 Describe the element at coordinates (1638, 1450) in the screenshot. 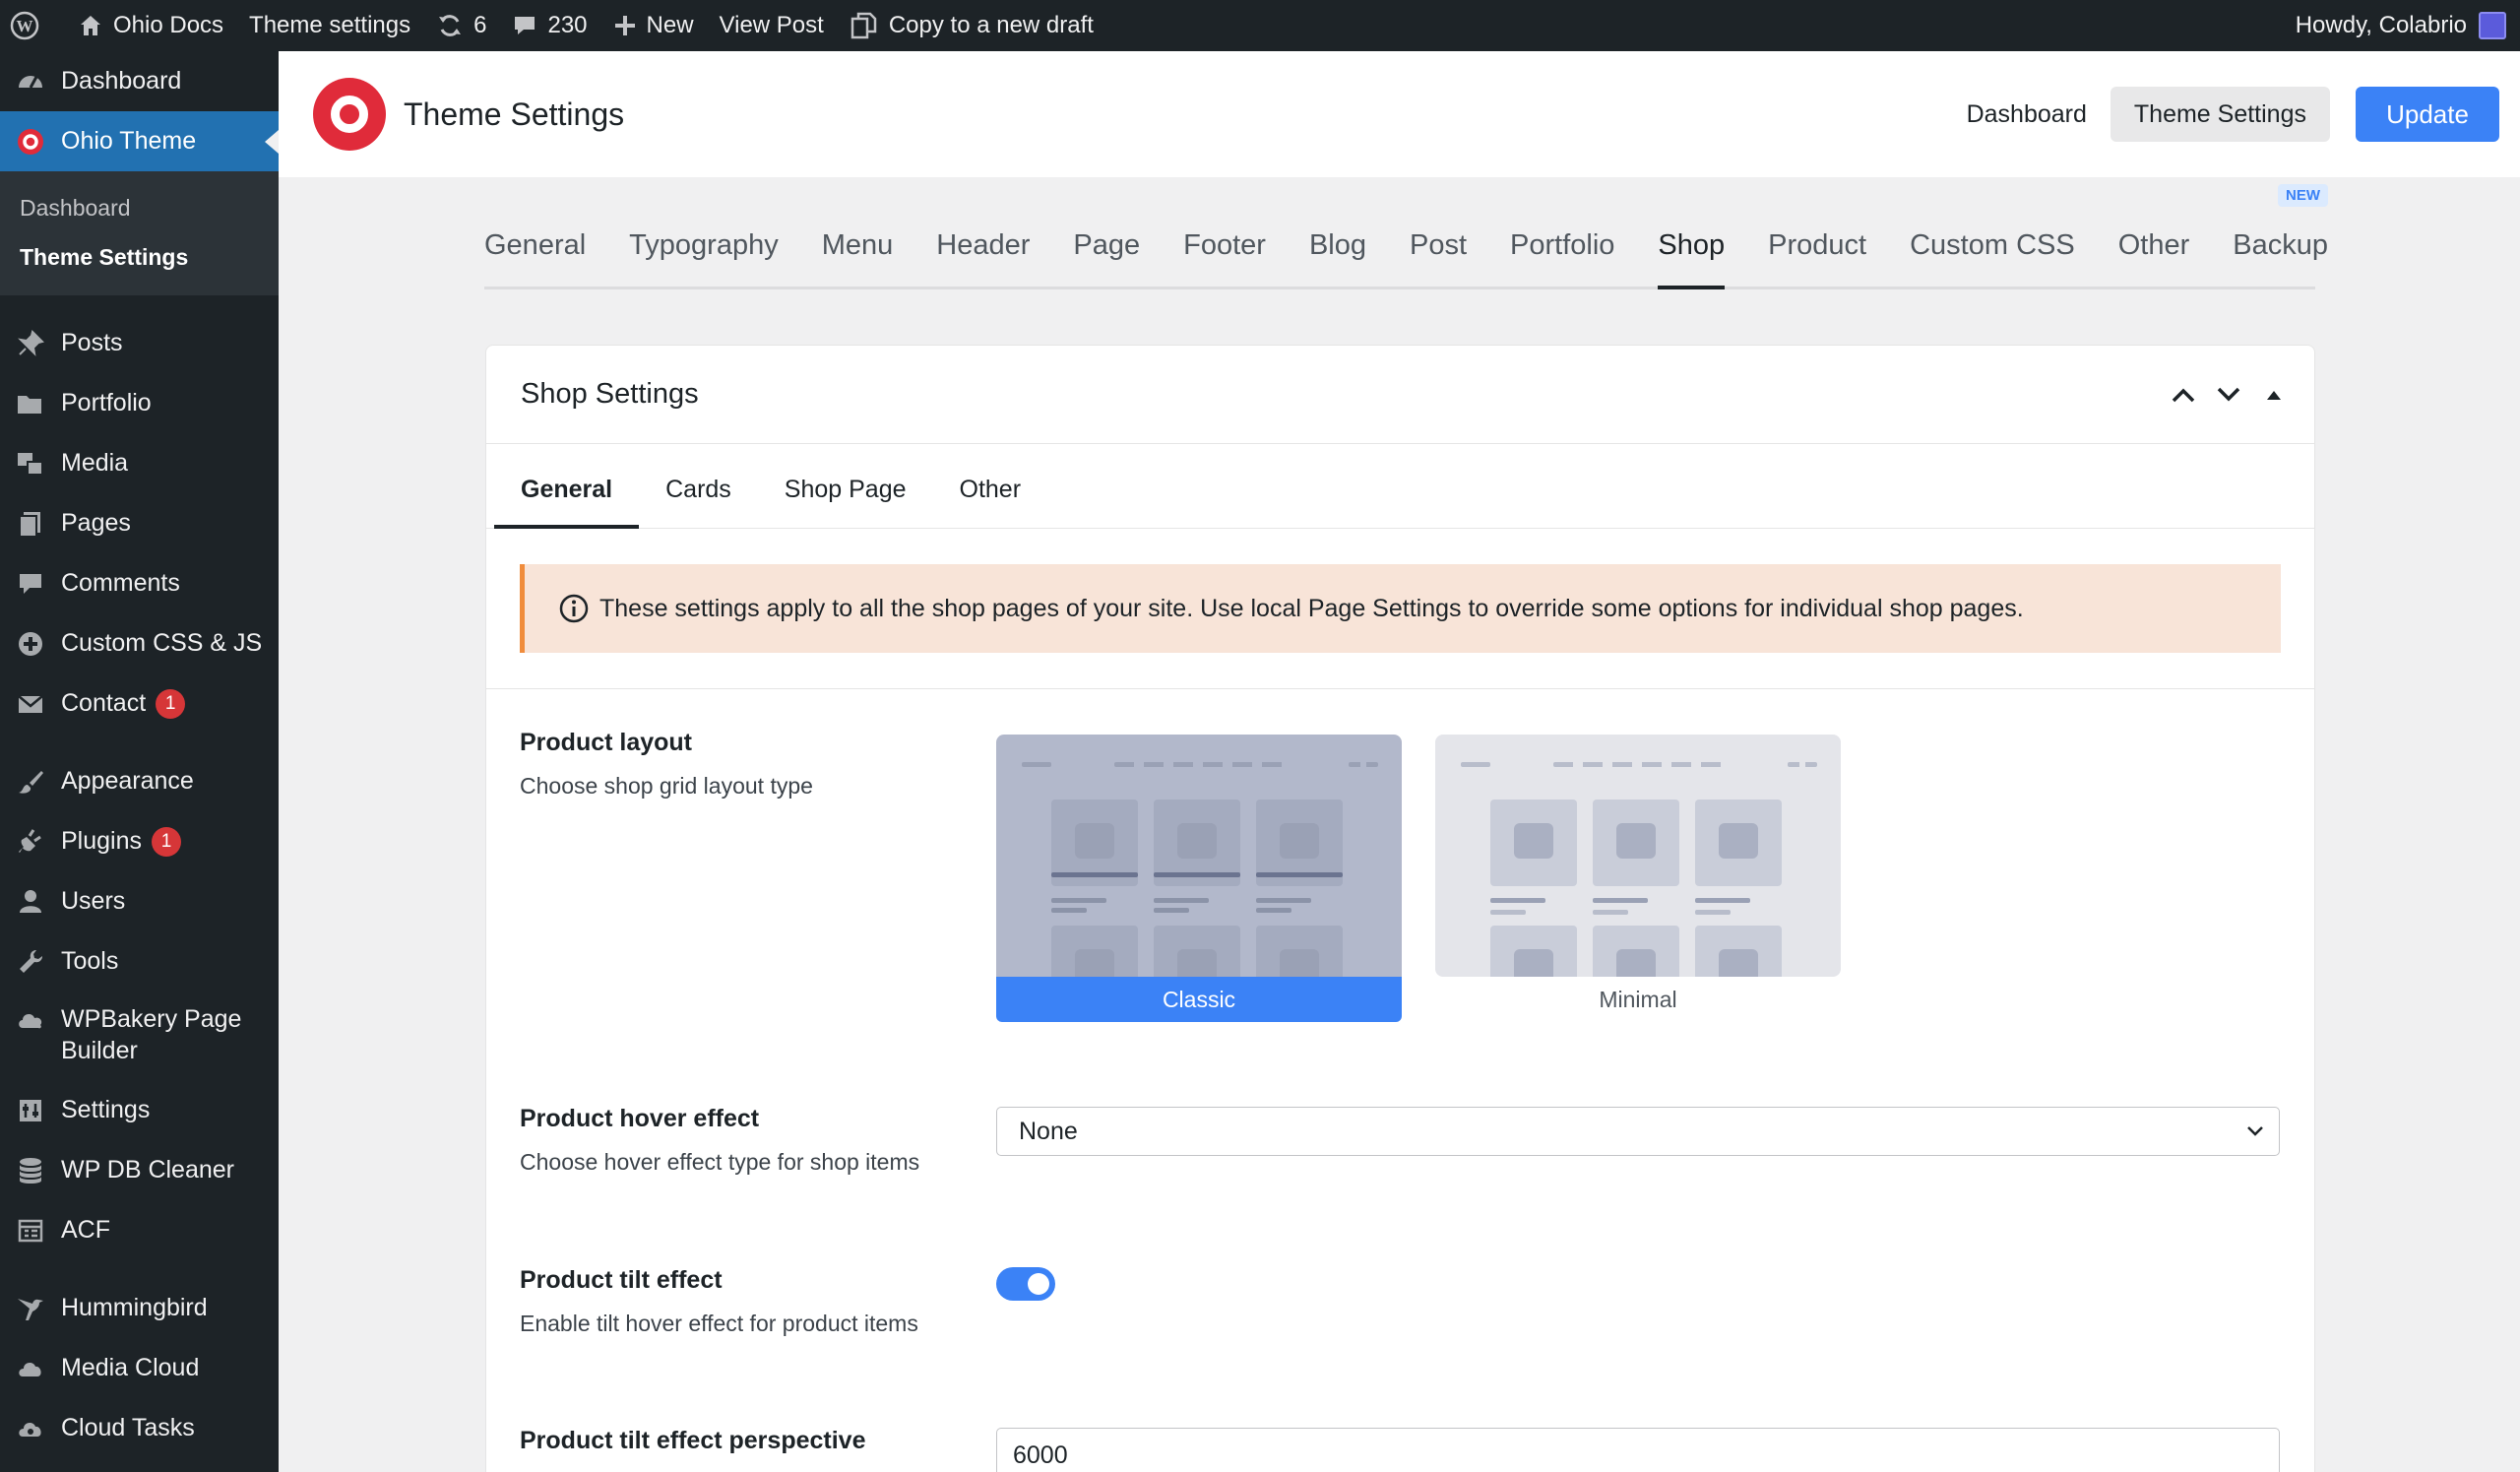

I see `tilt-perspective-input: 6000` at that location.